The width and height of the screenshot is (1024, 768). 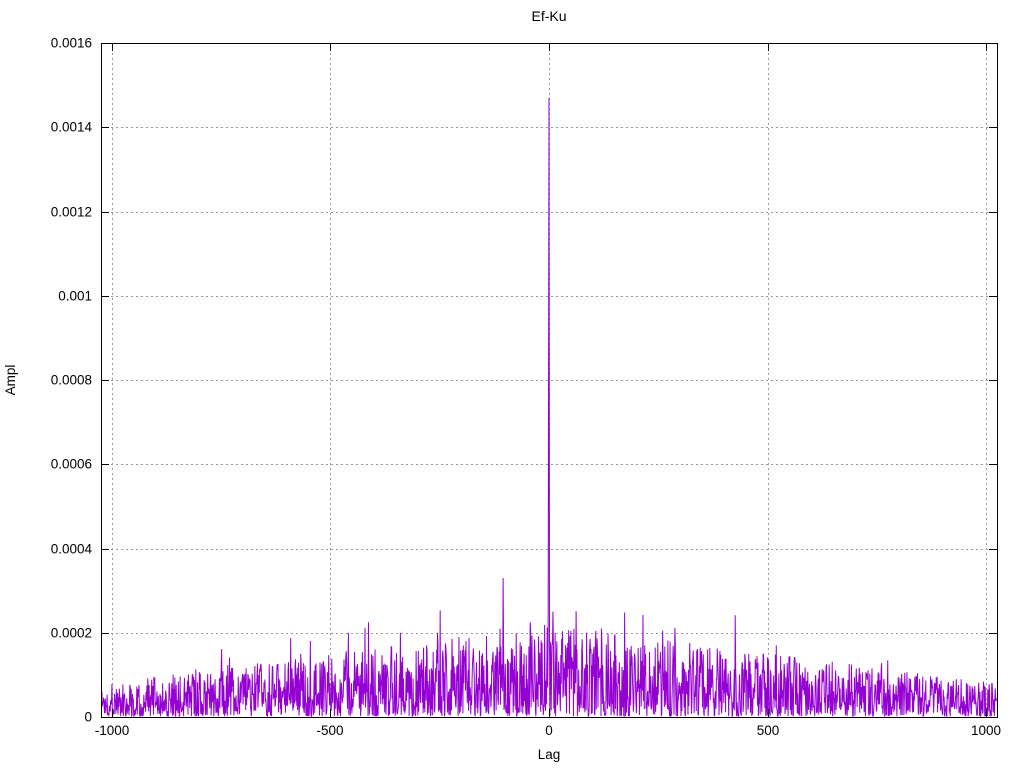 What do you see at coordinates (112, 730) in the screenshot?
I see `x-tick-label: -1000` at bounding box center [112, 730].